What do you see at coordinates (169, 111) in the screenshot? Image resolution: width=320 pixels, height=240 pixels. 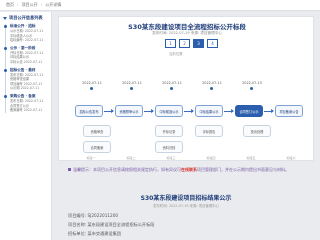 I see `flow-node: 中标候选公示` at bounding box center [169, 111].